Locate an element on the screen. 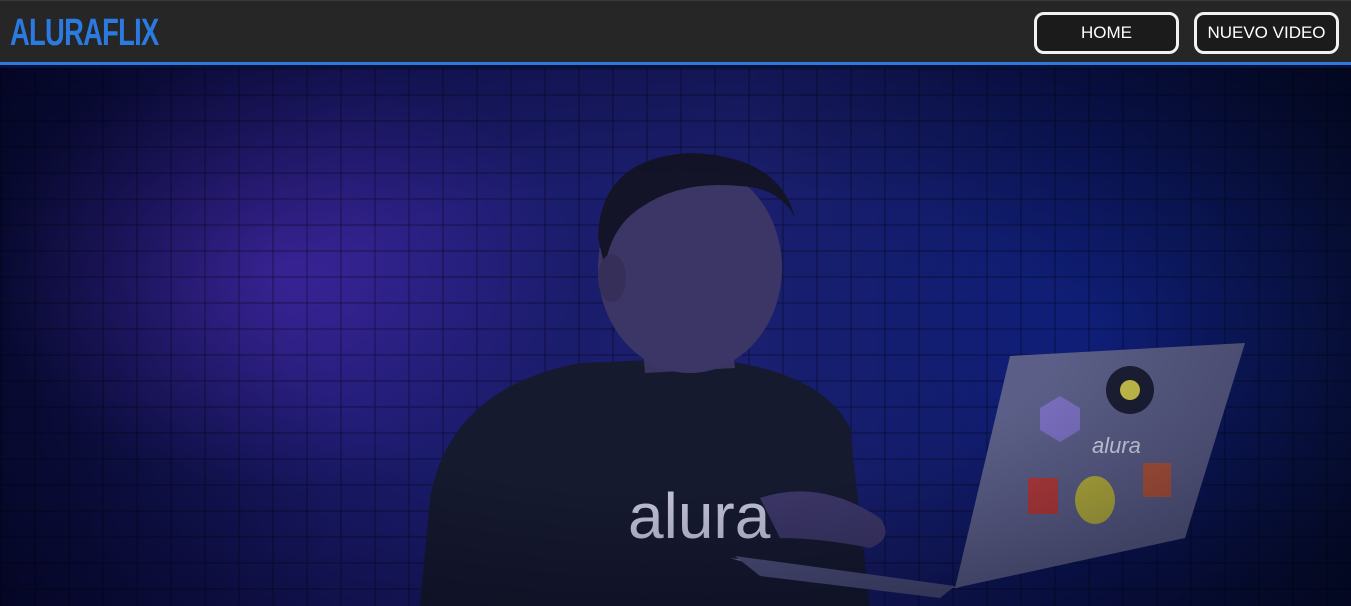 The height and width of the screenshot is (606, 1351). new-video-button: NUEVO VIDEO is located at coordinates (1266, 33).